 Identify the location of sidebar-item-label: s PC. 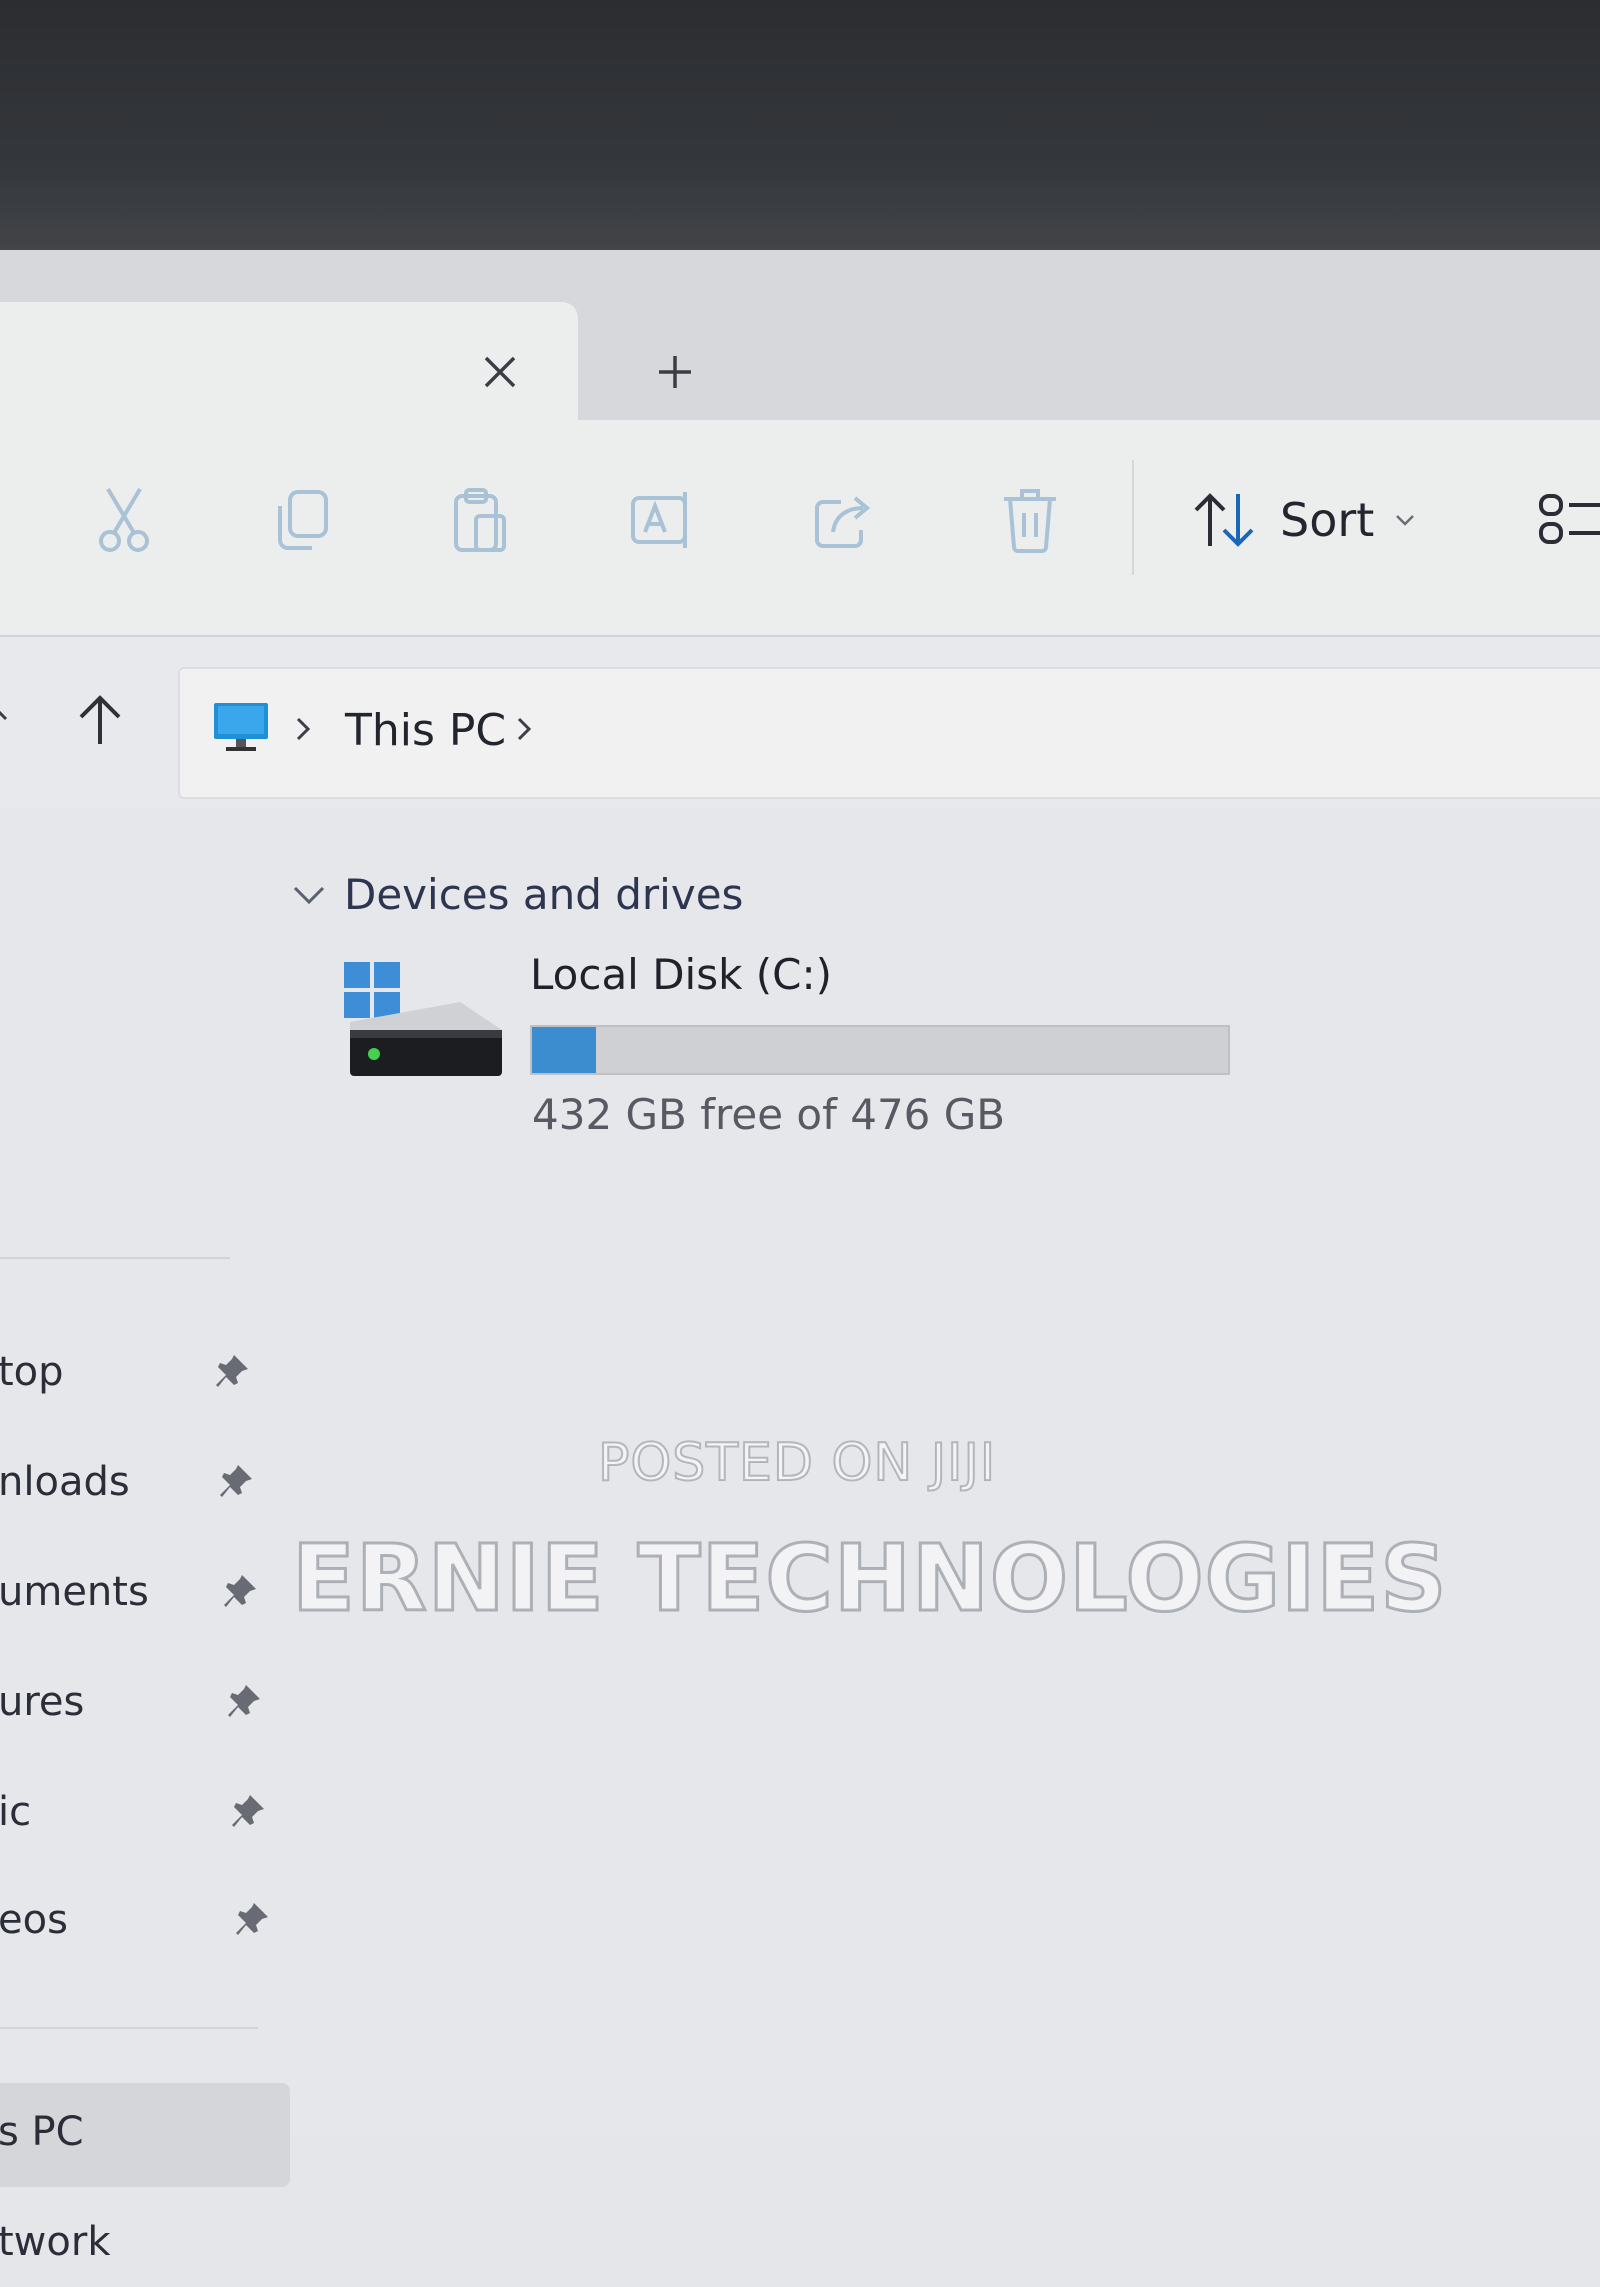
(42, 2132).